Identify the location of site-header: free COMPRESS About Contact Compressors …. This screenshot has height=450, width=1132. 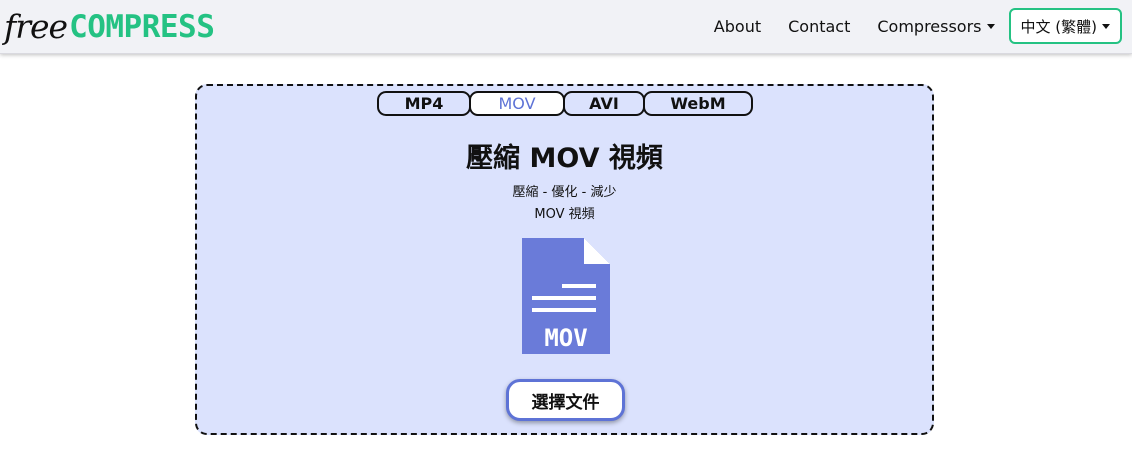
(566, 27).